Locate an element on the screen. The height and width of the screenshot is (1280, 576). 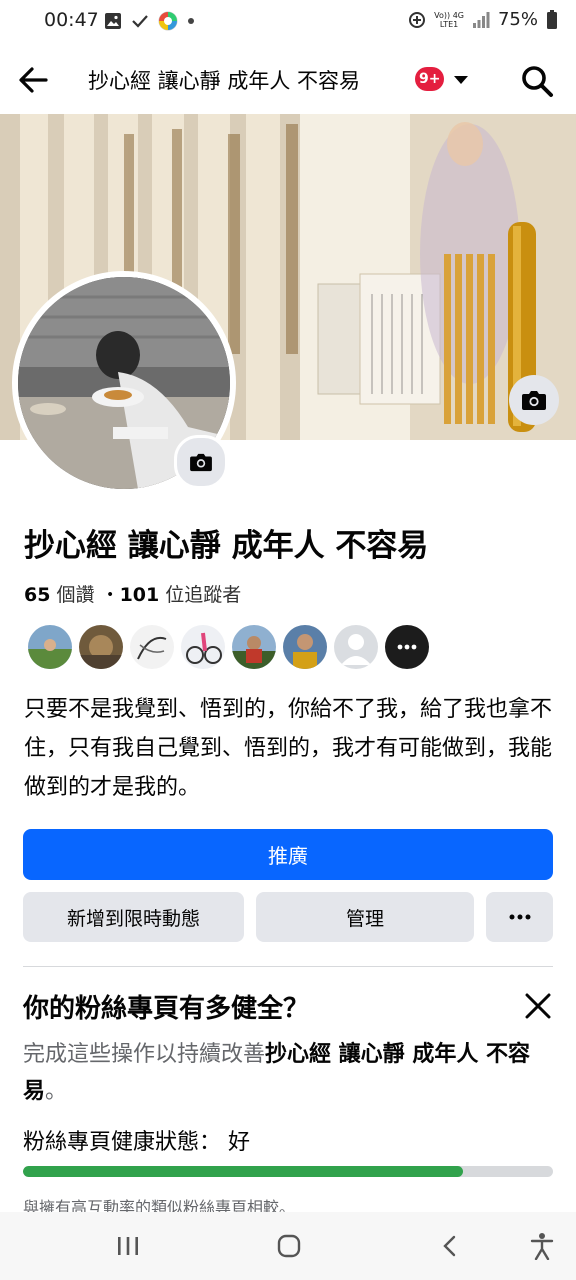
avatar-camera-button is located at coordinates (201, 462).